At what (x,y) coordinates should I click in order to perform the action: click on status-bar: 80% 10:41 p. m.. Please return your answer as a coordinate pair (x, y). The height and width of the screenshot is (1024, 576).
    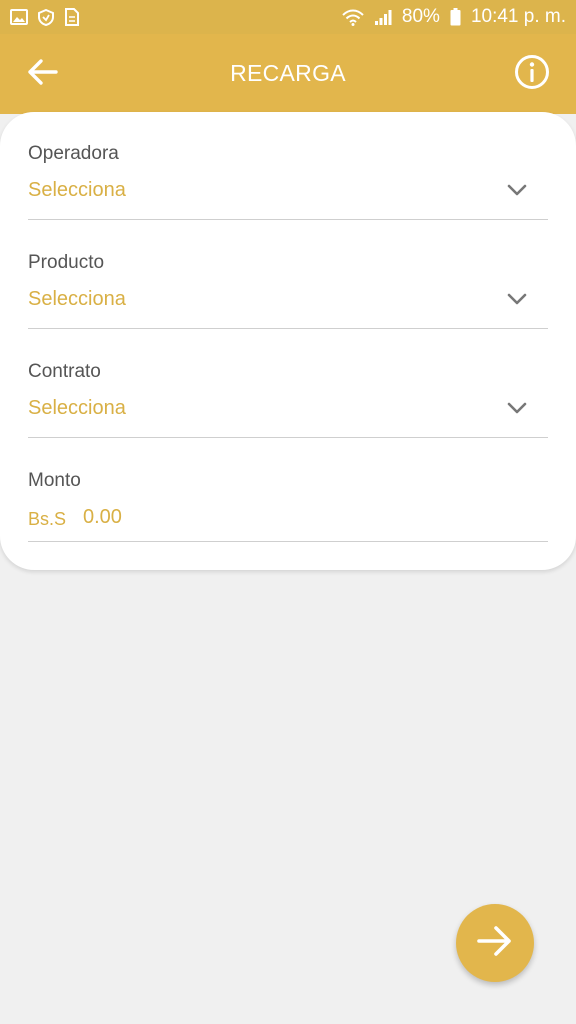
    Looking at the image, I should click on (288, 17).